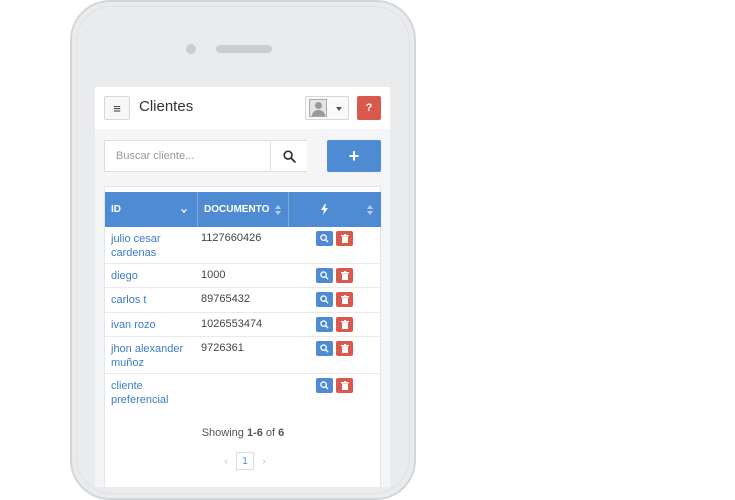 This screenshot has width=735, height=500. Describe the element at coordinates (244, 49) in the screenshot. I see `phone-speaker` at that location.